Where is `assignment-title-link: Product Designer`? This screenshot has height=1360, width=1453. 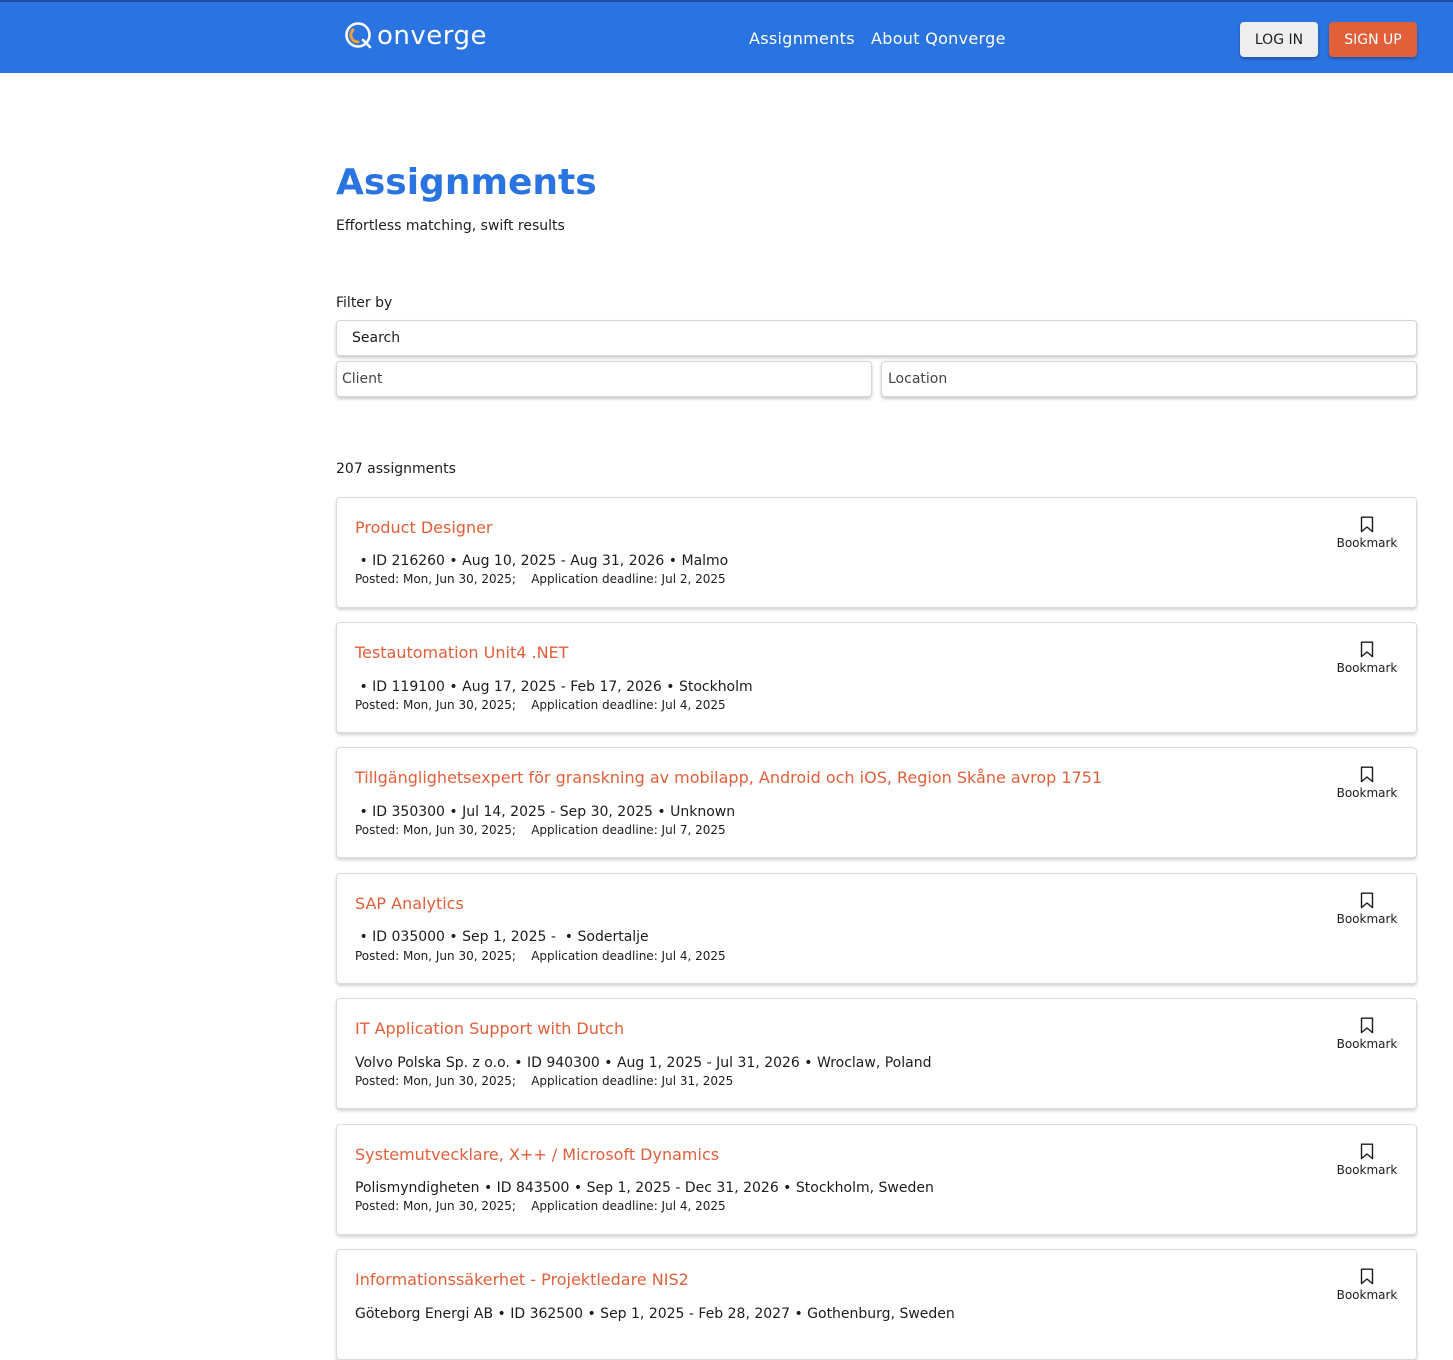 assignment-title-link: Product Designer is located at coordinates (424, 527).